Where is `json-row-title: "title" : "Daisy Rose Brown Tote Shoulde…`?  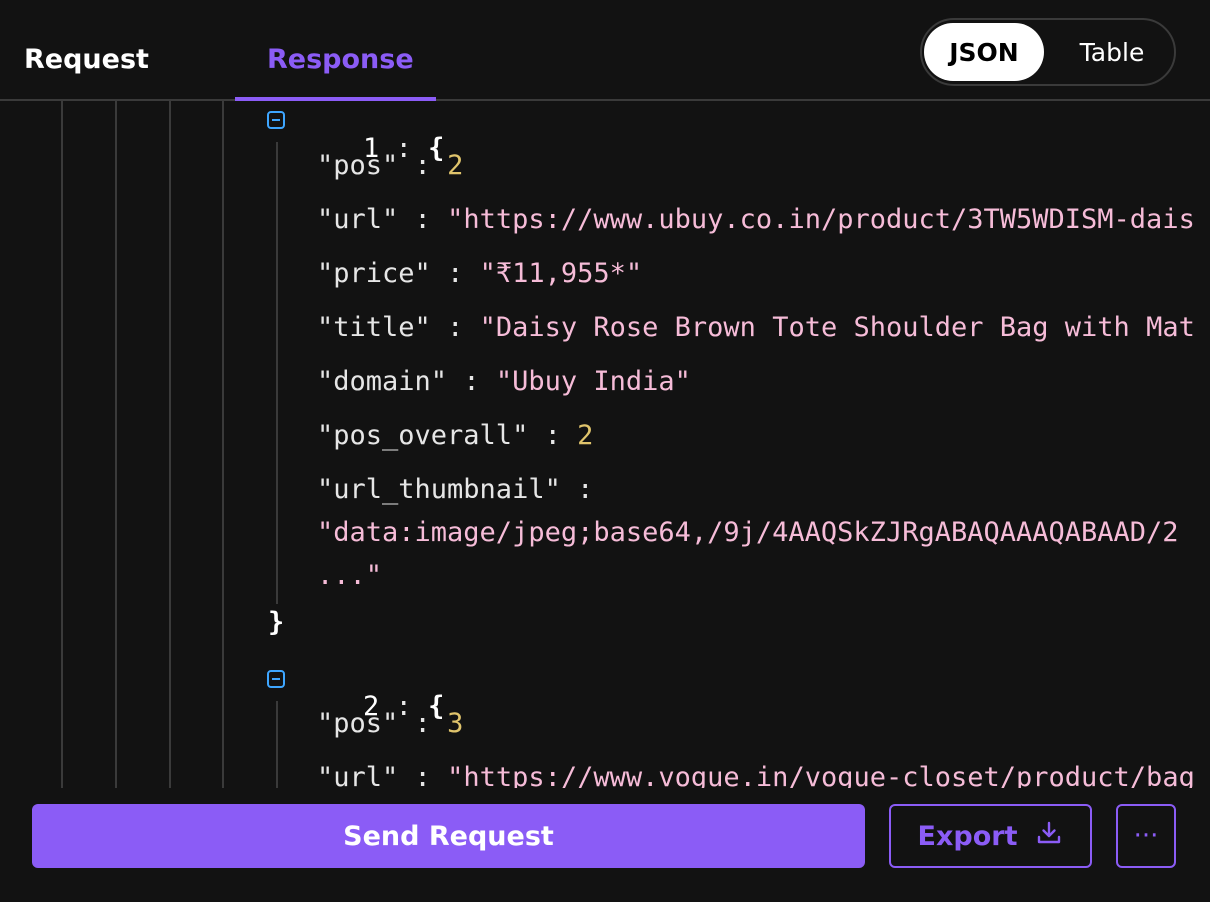
json-row-title: "title" : "Daisy Rose Brown Tote Shoulde… is located at coordinates (756, 327).